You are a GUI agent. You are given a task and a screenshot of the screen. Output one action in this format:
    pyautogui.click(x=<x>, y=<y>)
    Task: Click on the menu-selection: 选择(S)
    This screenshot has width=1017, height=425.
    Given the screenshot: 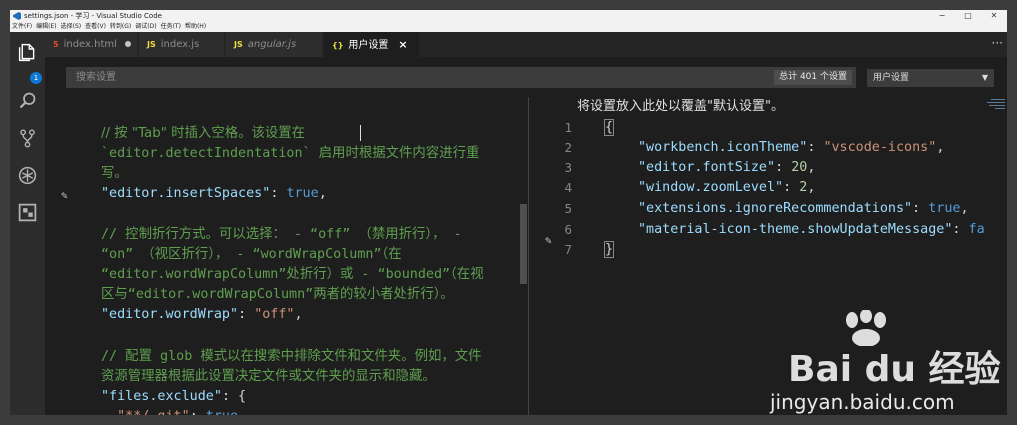 What is the action you would take?
    pyautogui.click(x=71, y=27)
    